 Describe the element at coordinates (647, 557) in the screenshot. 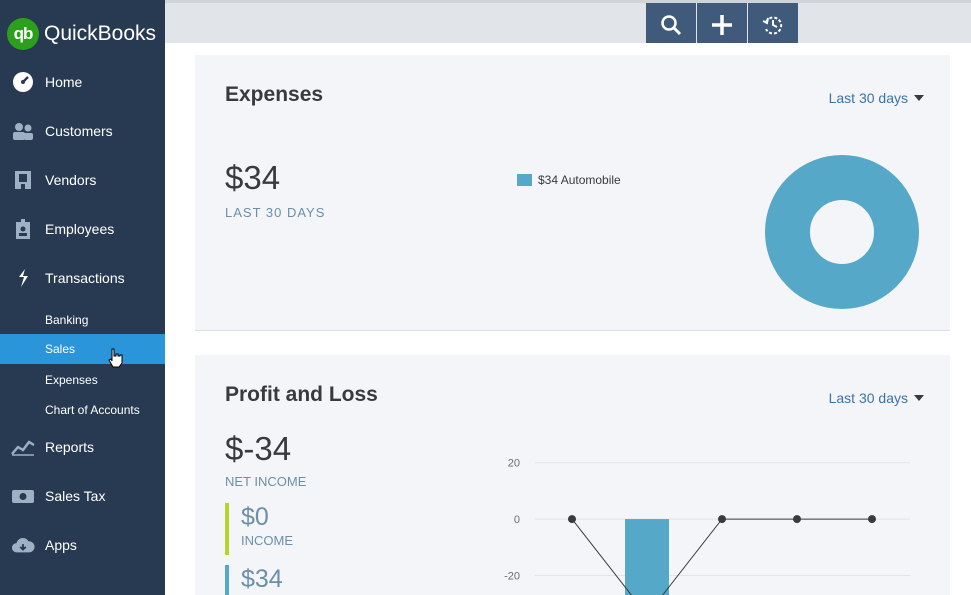

I see `chart-bar` at that location.